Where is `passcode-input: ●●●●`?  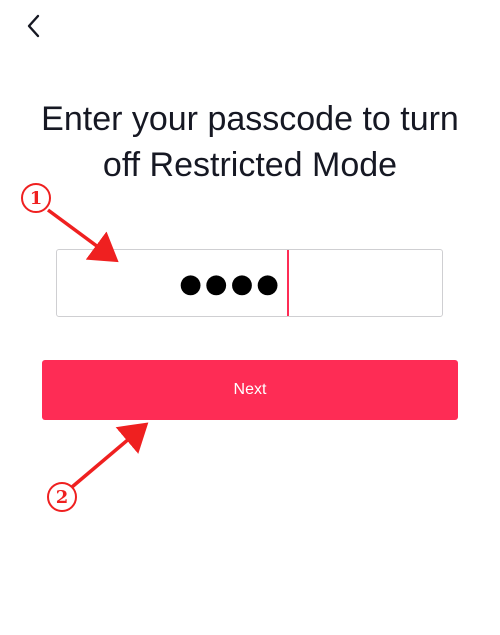 passcode-input: ●●●● is located at coordinates (249, 283).